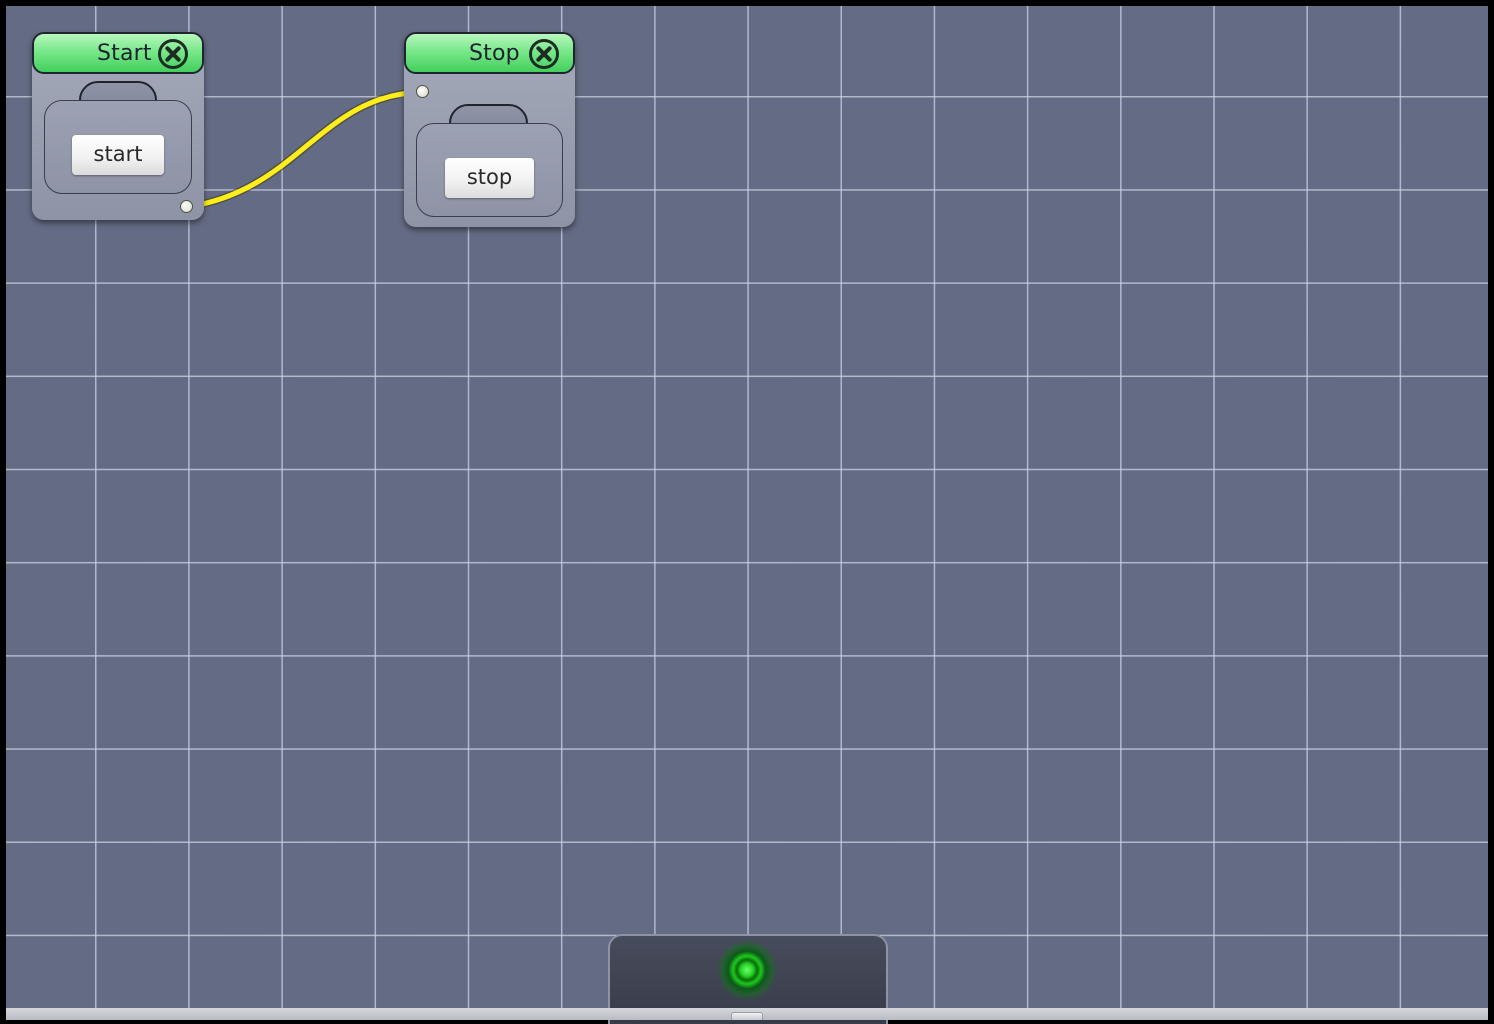 Image resolution: width=1494 pixels, height=1024 pixels. Describe the element at coordinates (494, 53) in the screenshot. I see `node-stop-title: Stop` at that location.